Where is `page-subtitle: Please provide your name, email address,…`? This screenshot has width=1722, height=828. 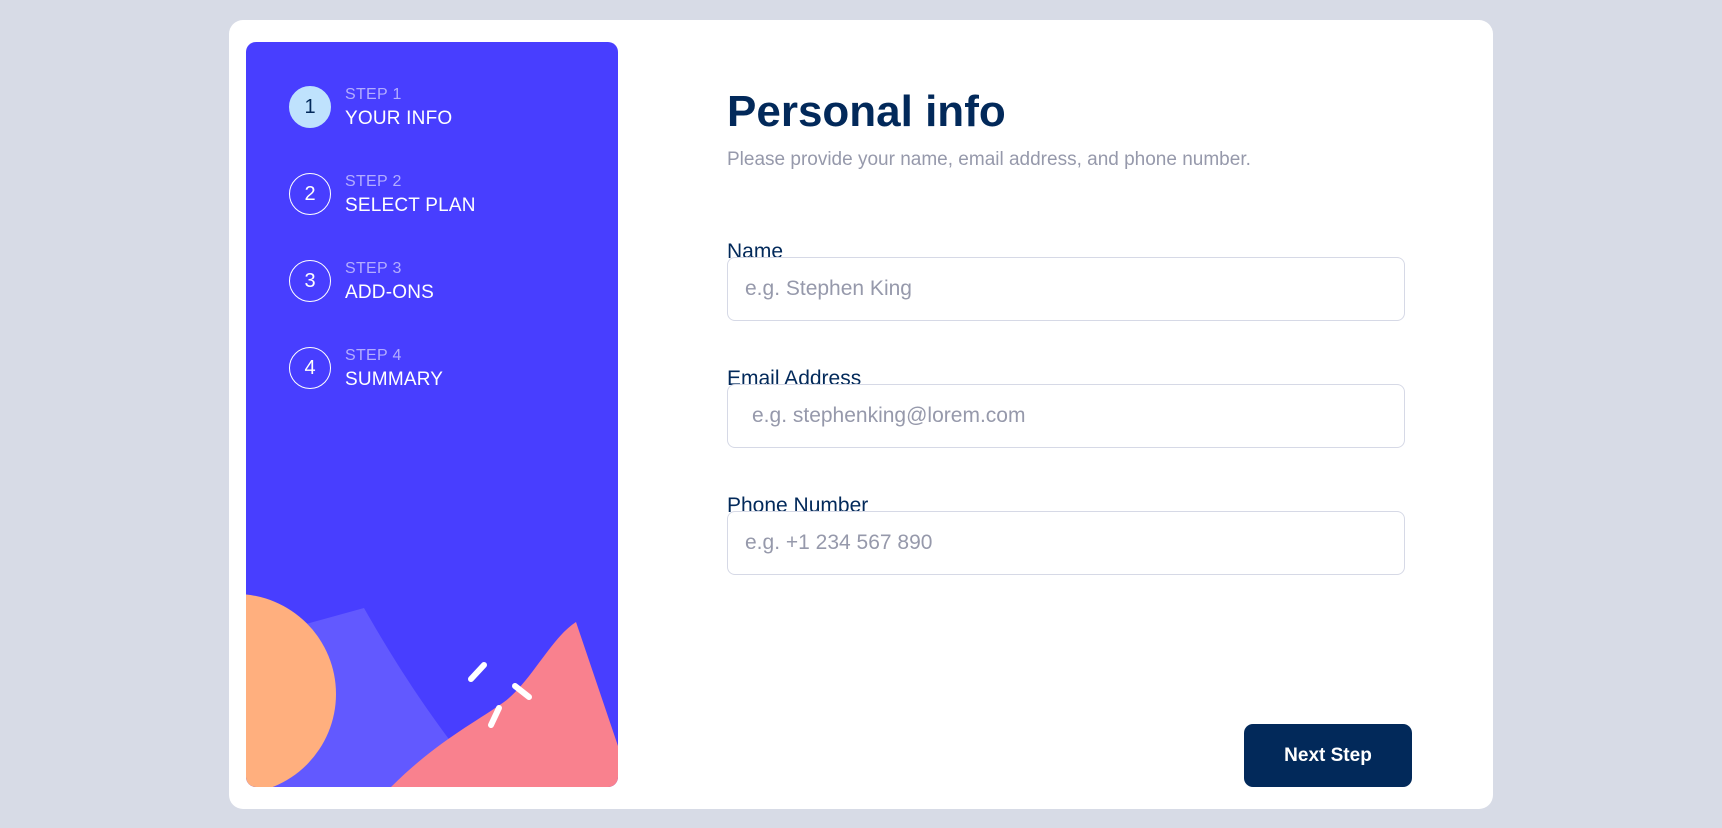 page-subtitle: Please provide your name, email address,… is located at coordinates (989, 159).